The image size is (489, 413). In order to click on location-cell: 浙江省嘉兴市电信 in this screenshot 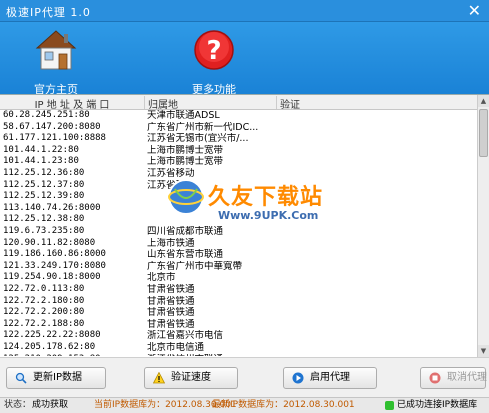, I will do `click(185, 336)`.